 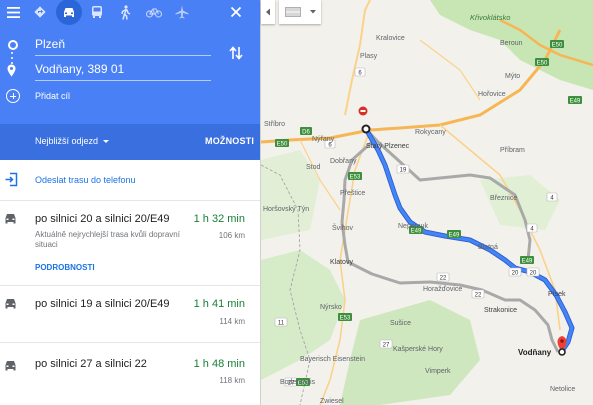 What do you see at coordinates (492, 94) in the screenshot?
I see `place-label: Hořovice` at bounding box center [492, 94].